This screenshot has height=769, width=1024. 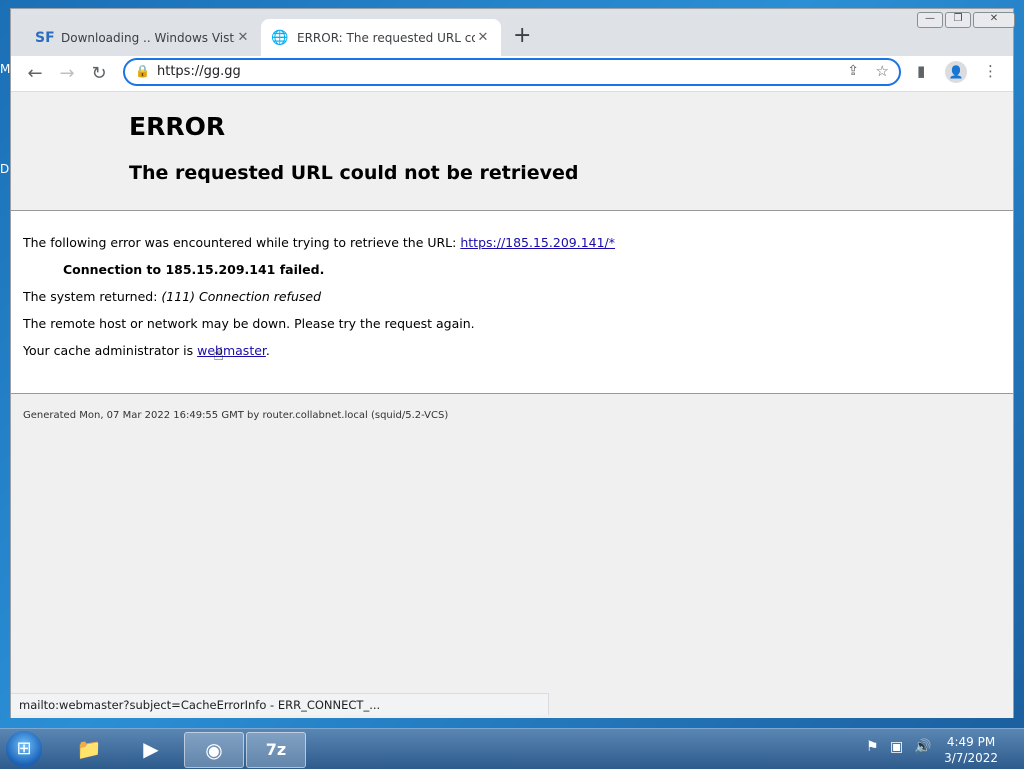 I want to click on cache-admin-suffix: ., so click(x=267, y=350).